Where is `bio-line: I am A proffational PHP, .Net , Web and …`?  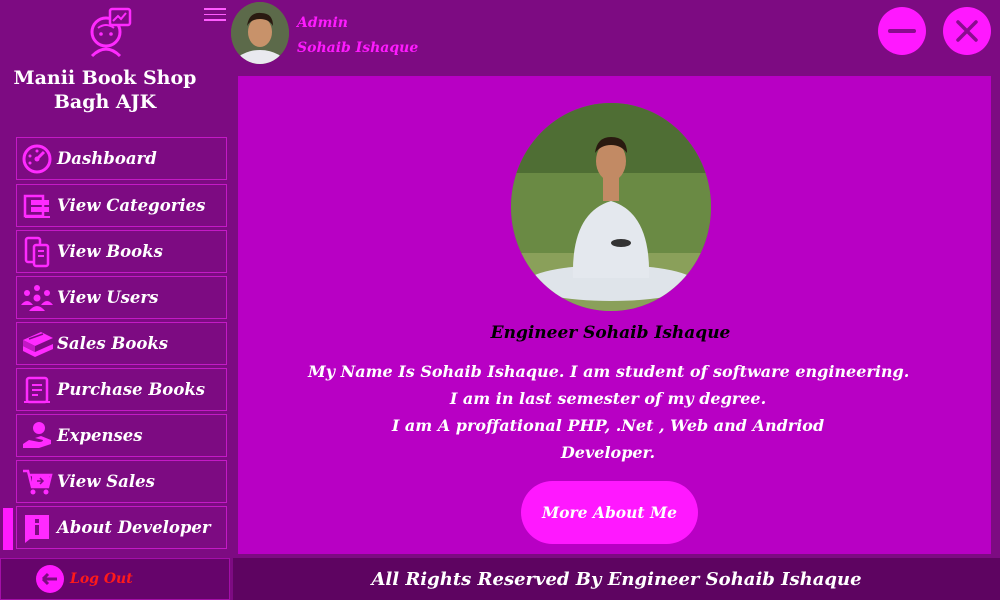
bio-line: I am A proffational PHP, .Net , Web and … is located at coordinates (608, 425).